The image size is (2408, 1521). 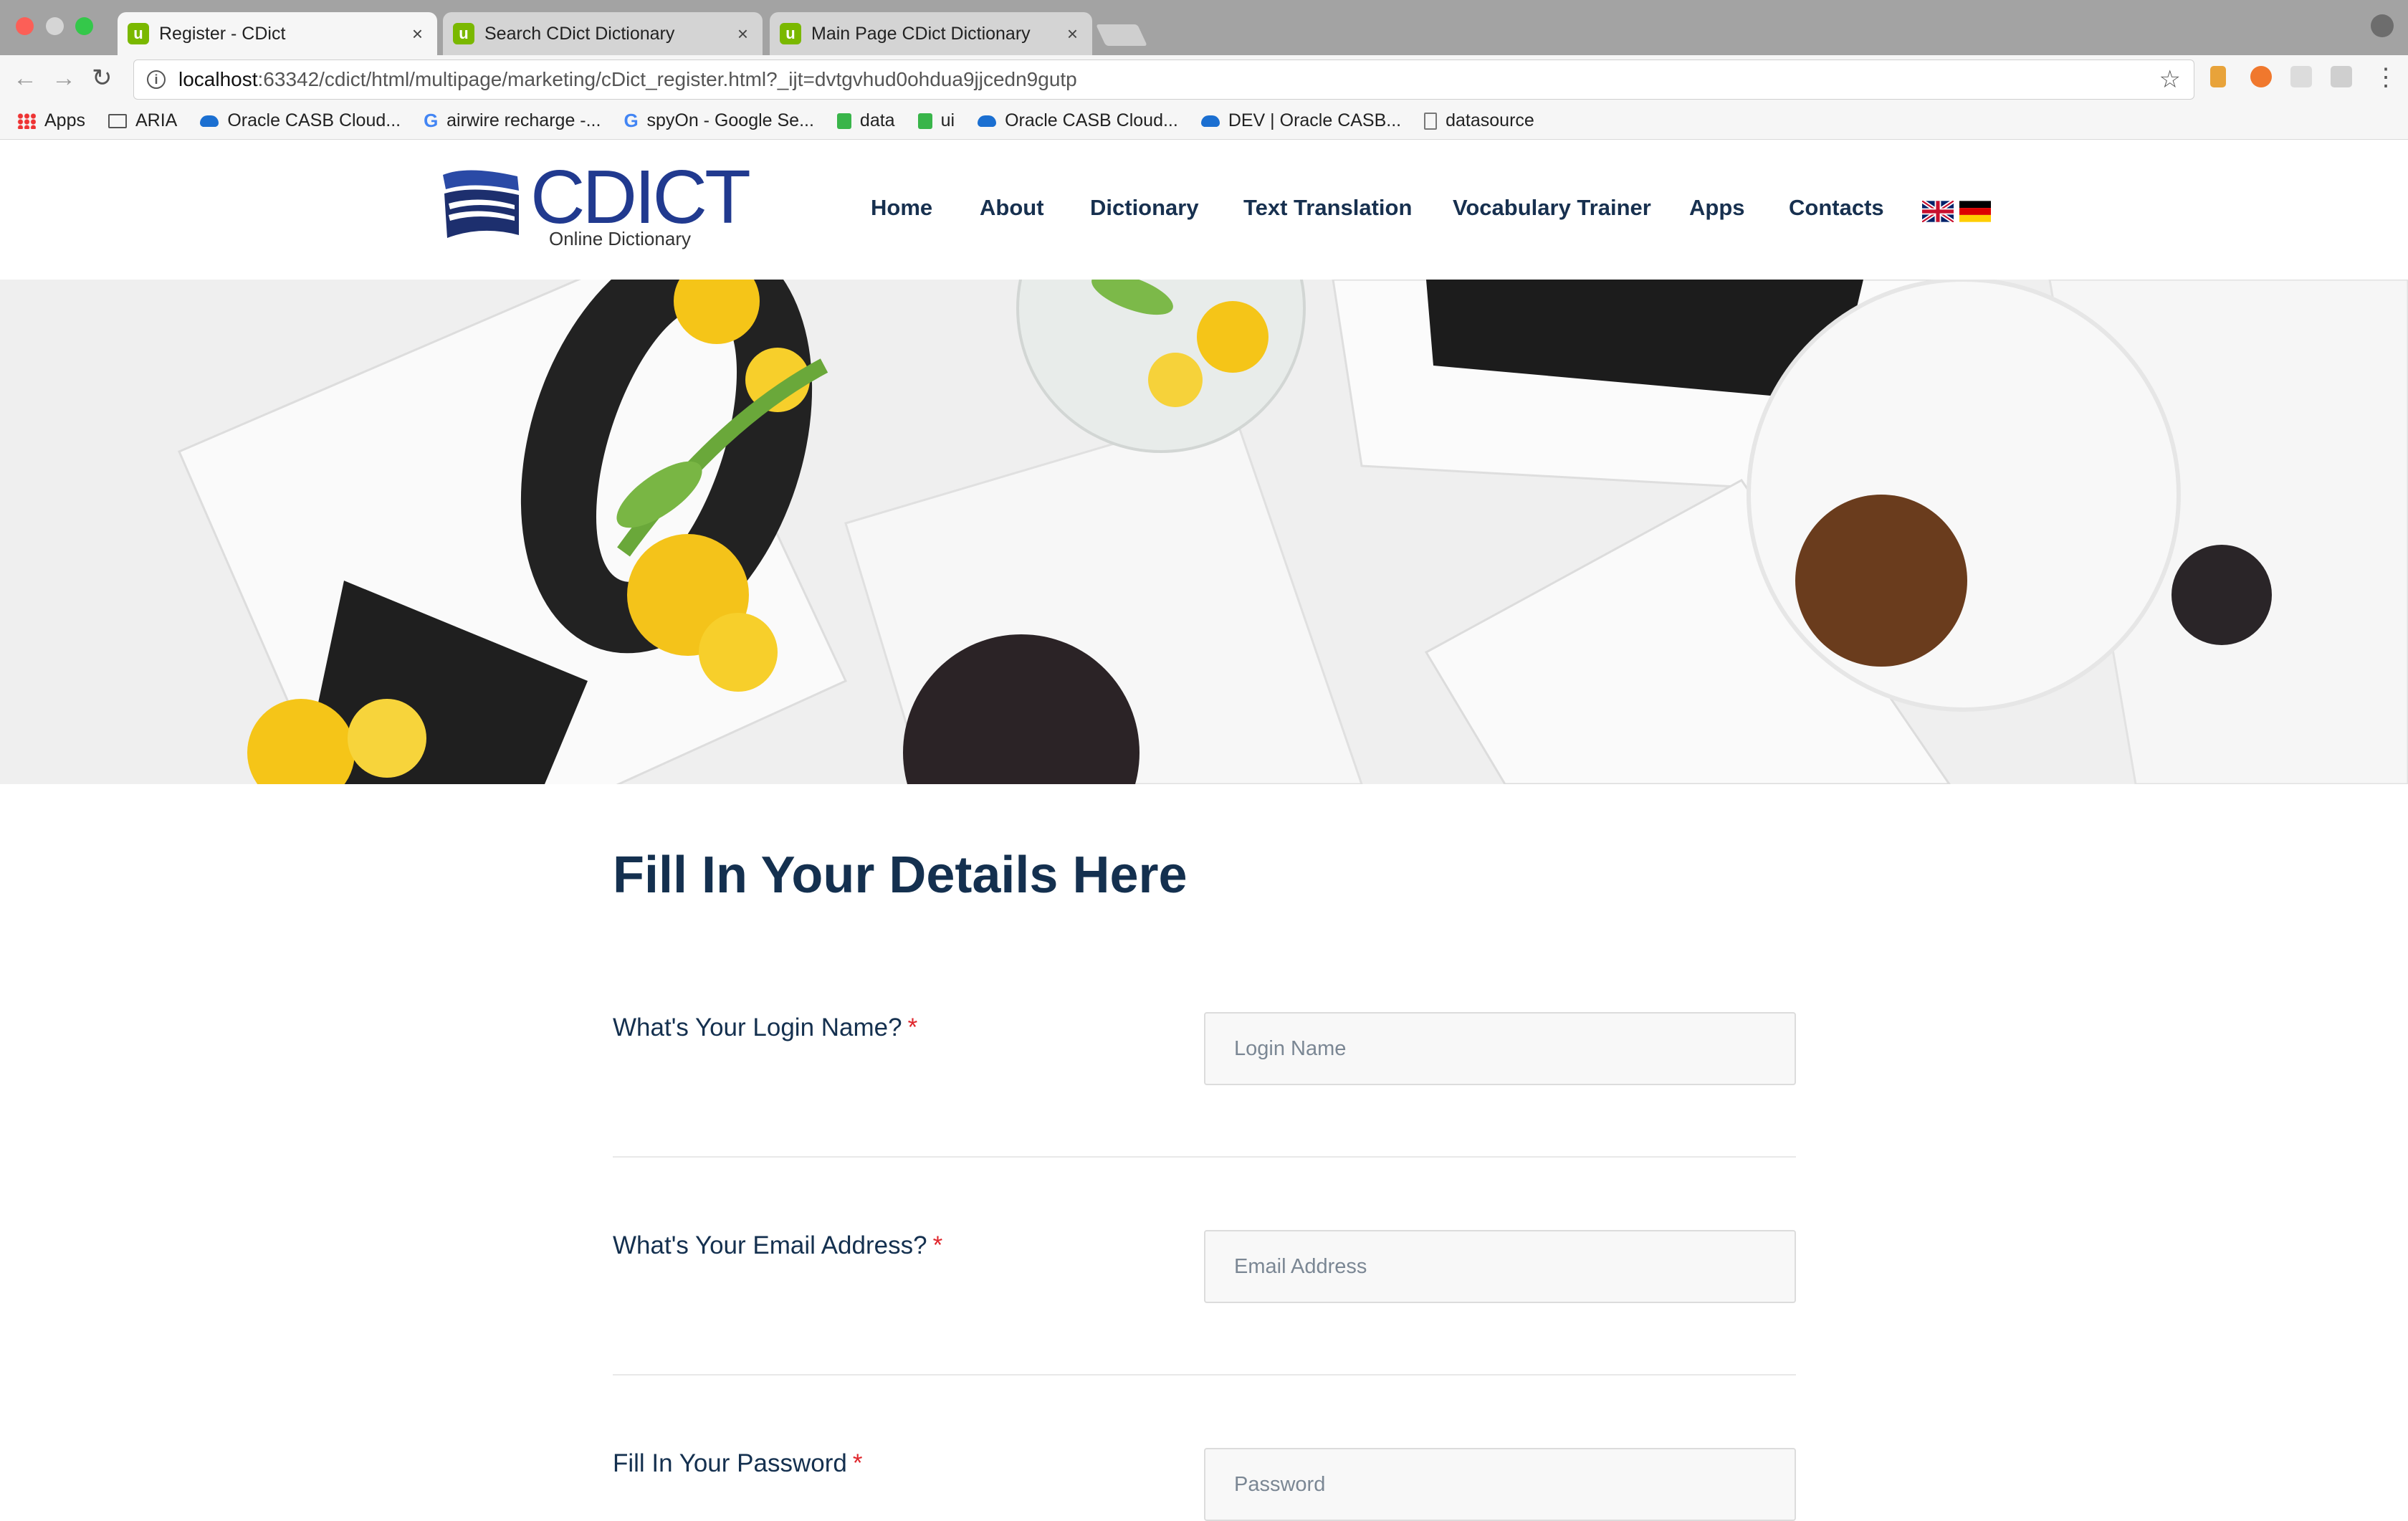 I want to click on nav-contacts: Contacts, so click(x=1836, y=208).